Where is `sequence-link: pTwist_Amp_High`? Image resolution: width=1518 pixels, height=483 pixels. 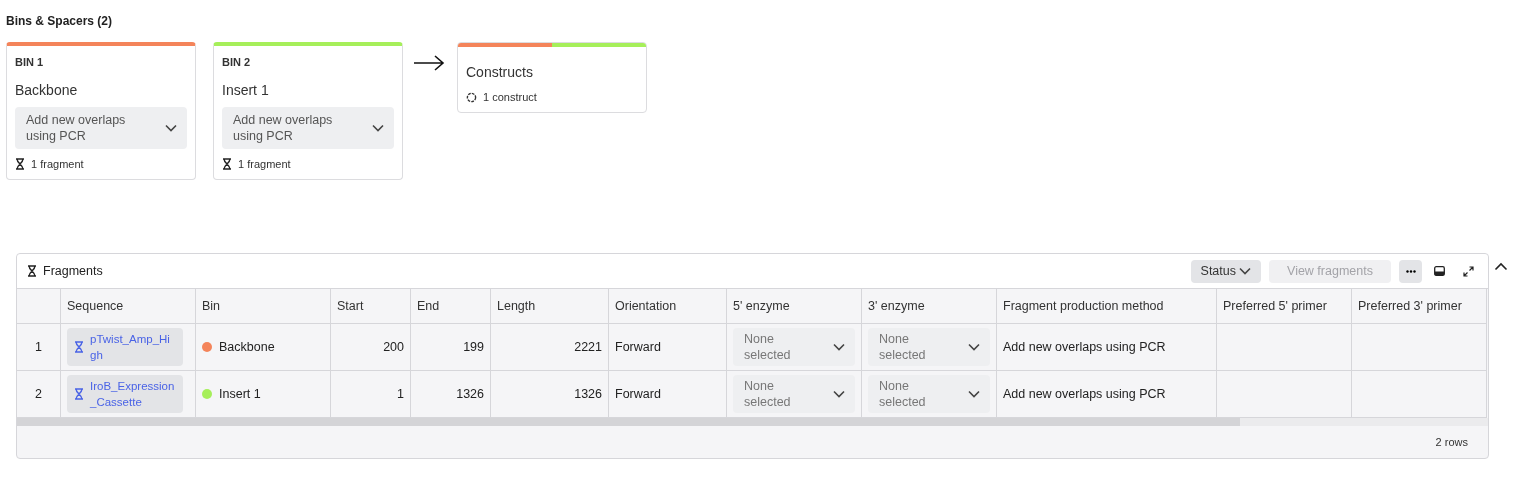 sequence-link: pTwist_Amp_High is located at coordinates (125, 347).